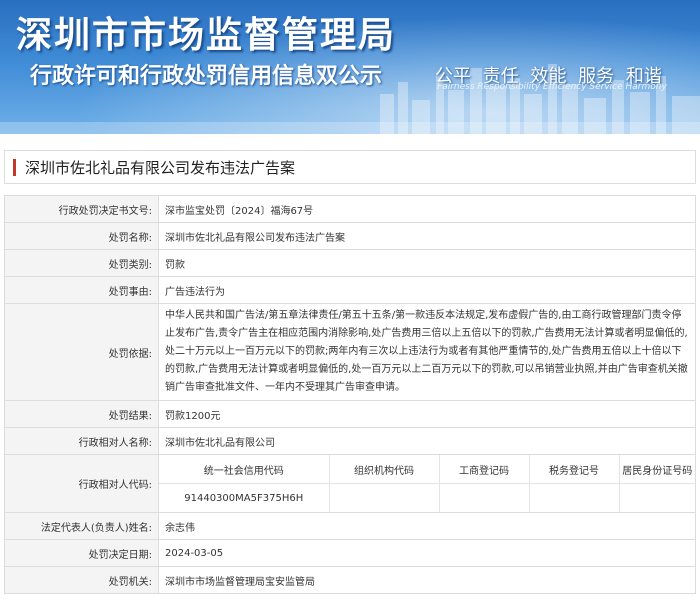 Image resolution: width=700 pixels, height=610 pixels. I want to click on table-row: 行政处罚决定书文号: 深市监宝处罚〔2024〕福海67号, so click(350, 209).